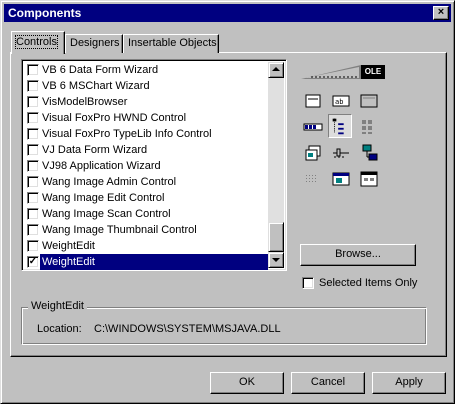 The image size is (455, 404). I want to click on listview-tool-icon, so click(367, 127).